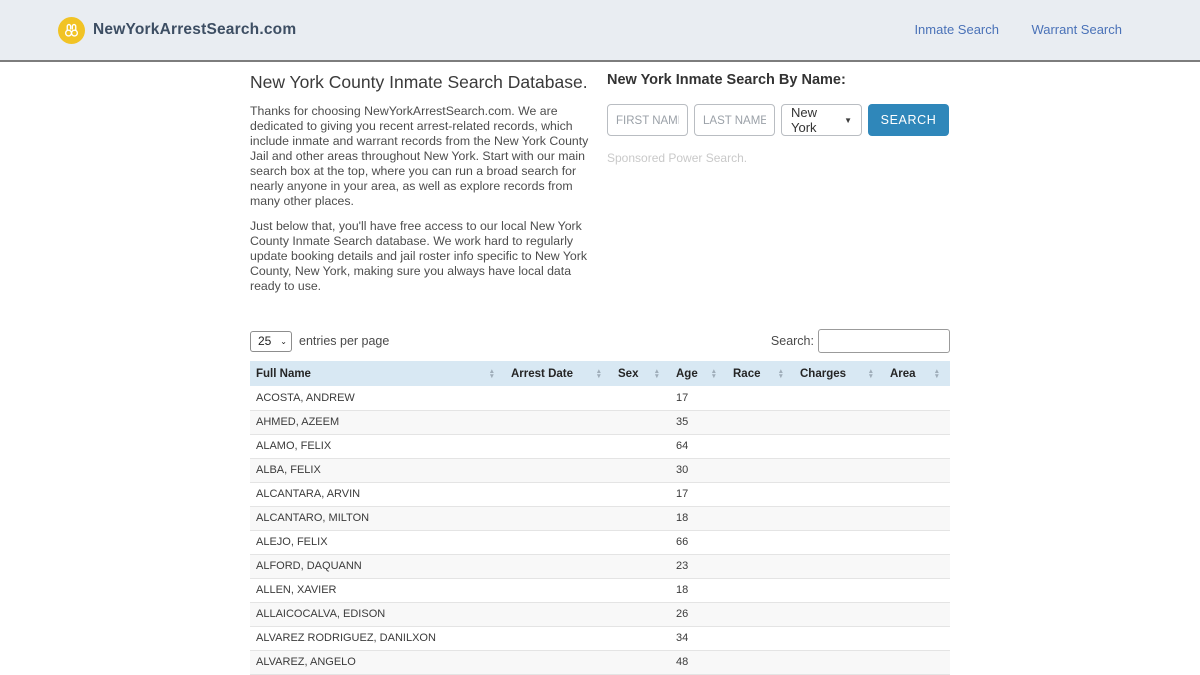  I want to click on table-row: ALLEN, XAVIER 18, so click(600, 590).